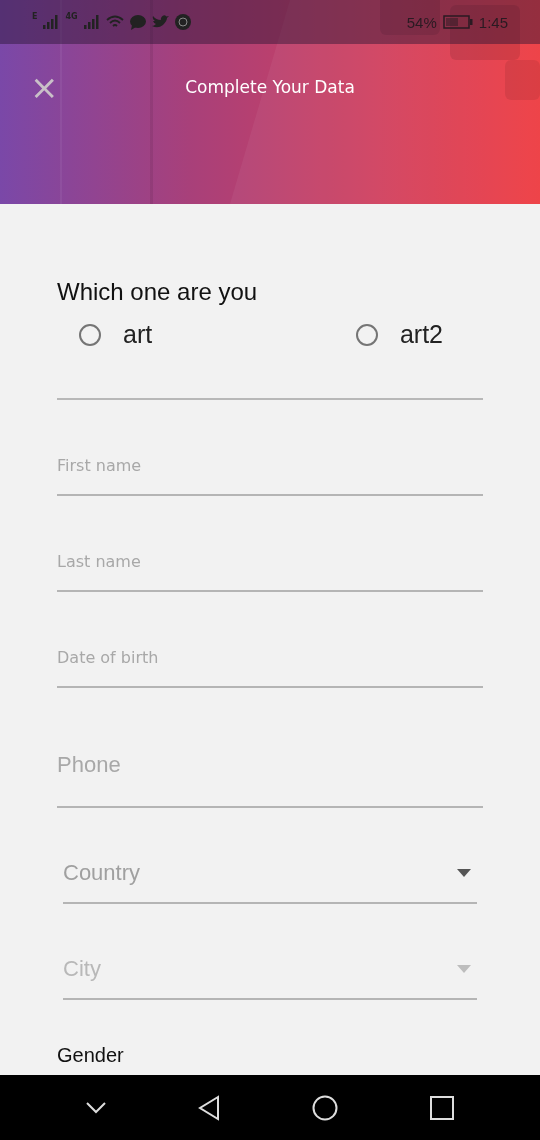 Image resolution: width=540 pixels, height=1140 pixels. What do you see at coordinates (96, 1107) in the screenshot?
I see `collapse-button` at bounding box center [96, 1107].